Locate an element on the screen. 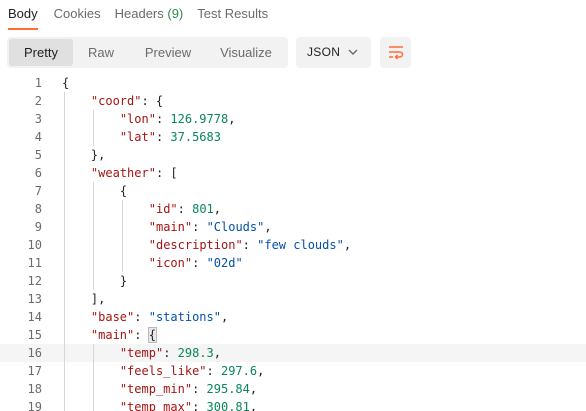 This screenshot has width=586, height=411. code-text: "lon": 126.9778, is located at coordinates (178, 119).